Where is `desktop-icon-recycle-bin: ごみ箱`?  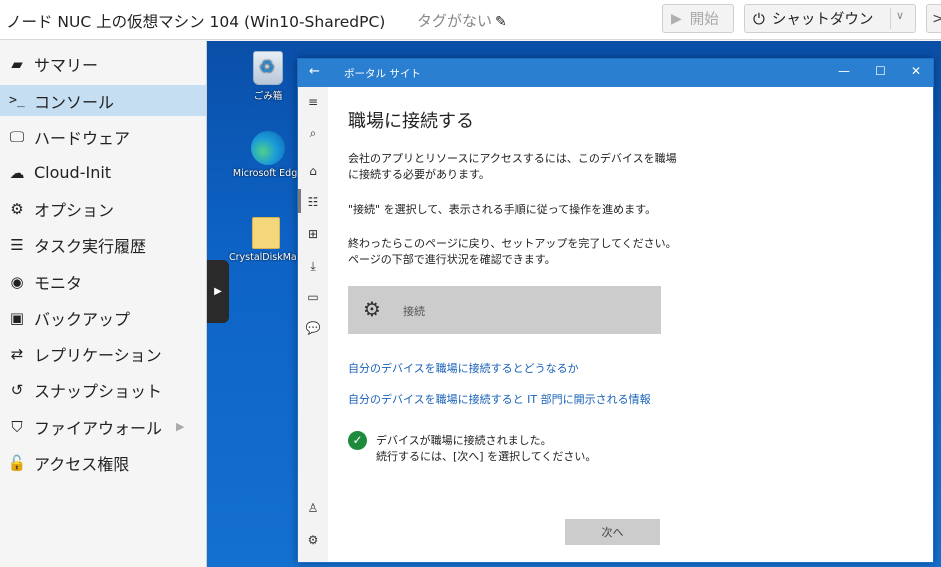 desktop-icon-recycle-bin: ごみ箱 is located at coordinates (268, 76).